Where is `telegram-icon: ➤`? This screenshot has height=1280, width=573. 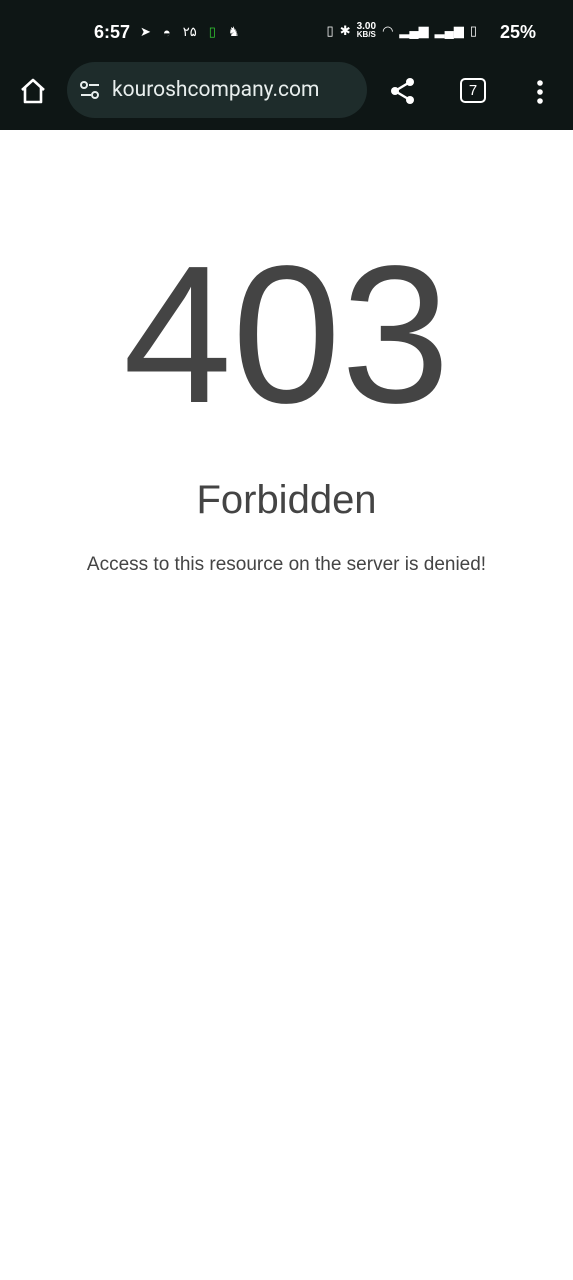 telegram-icon: ➤ is located at coordinates (145, 31).